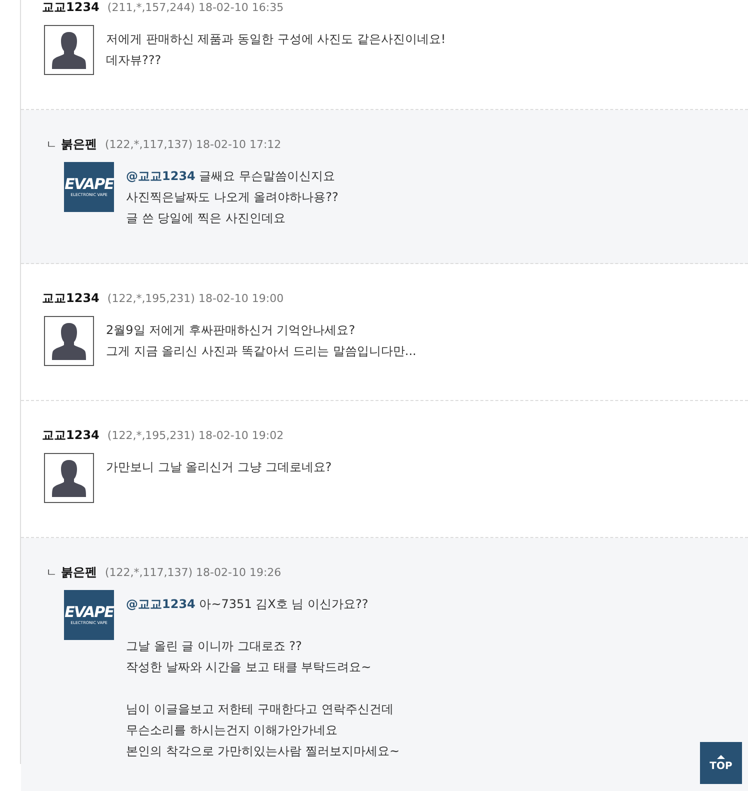 Image resolution: width=748 pixels, height=791 pixels. Describe the element at coordinates (231, 176) in the screenshot. I see `comment-line: @교교1234 글쌔요 무슨말씀이신지요` at that location.